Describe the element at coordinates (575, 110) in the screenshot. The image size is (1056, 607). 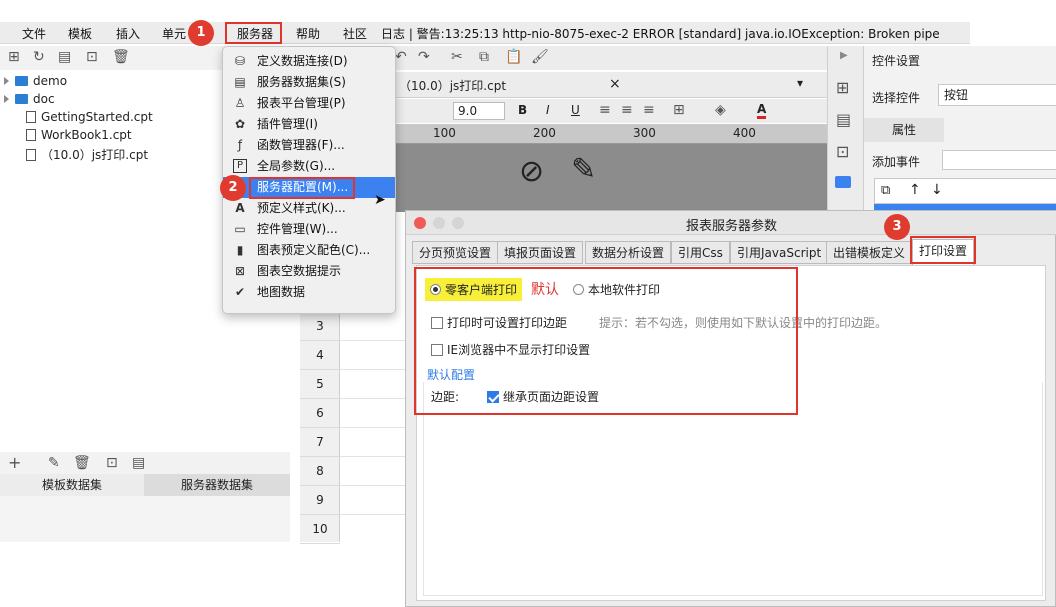
I see `underline-button: U` at that location.